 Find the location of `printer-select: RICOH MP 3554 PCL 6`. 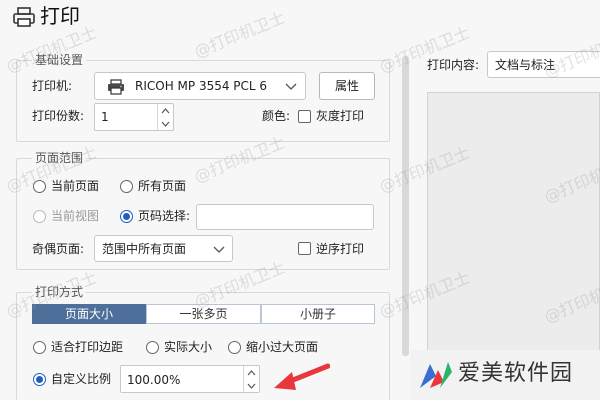

printer-select: RICOH MP 3554 PCL 6 is located at coordinates (200, 86).